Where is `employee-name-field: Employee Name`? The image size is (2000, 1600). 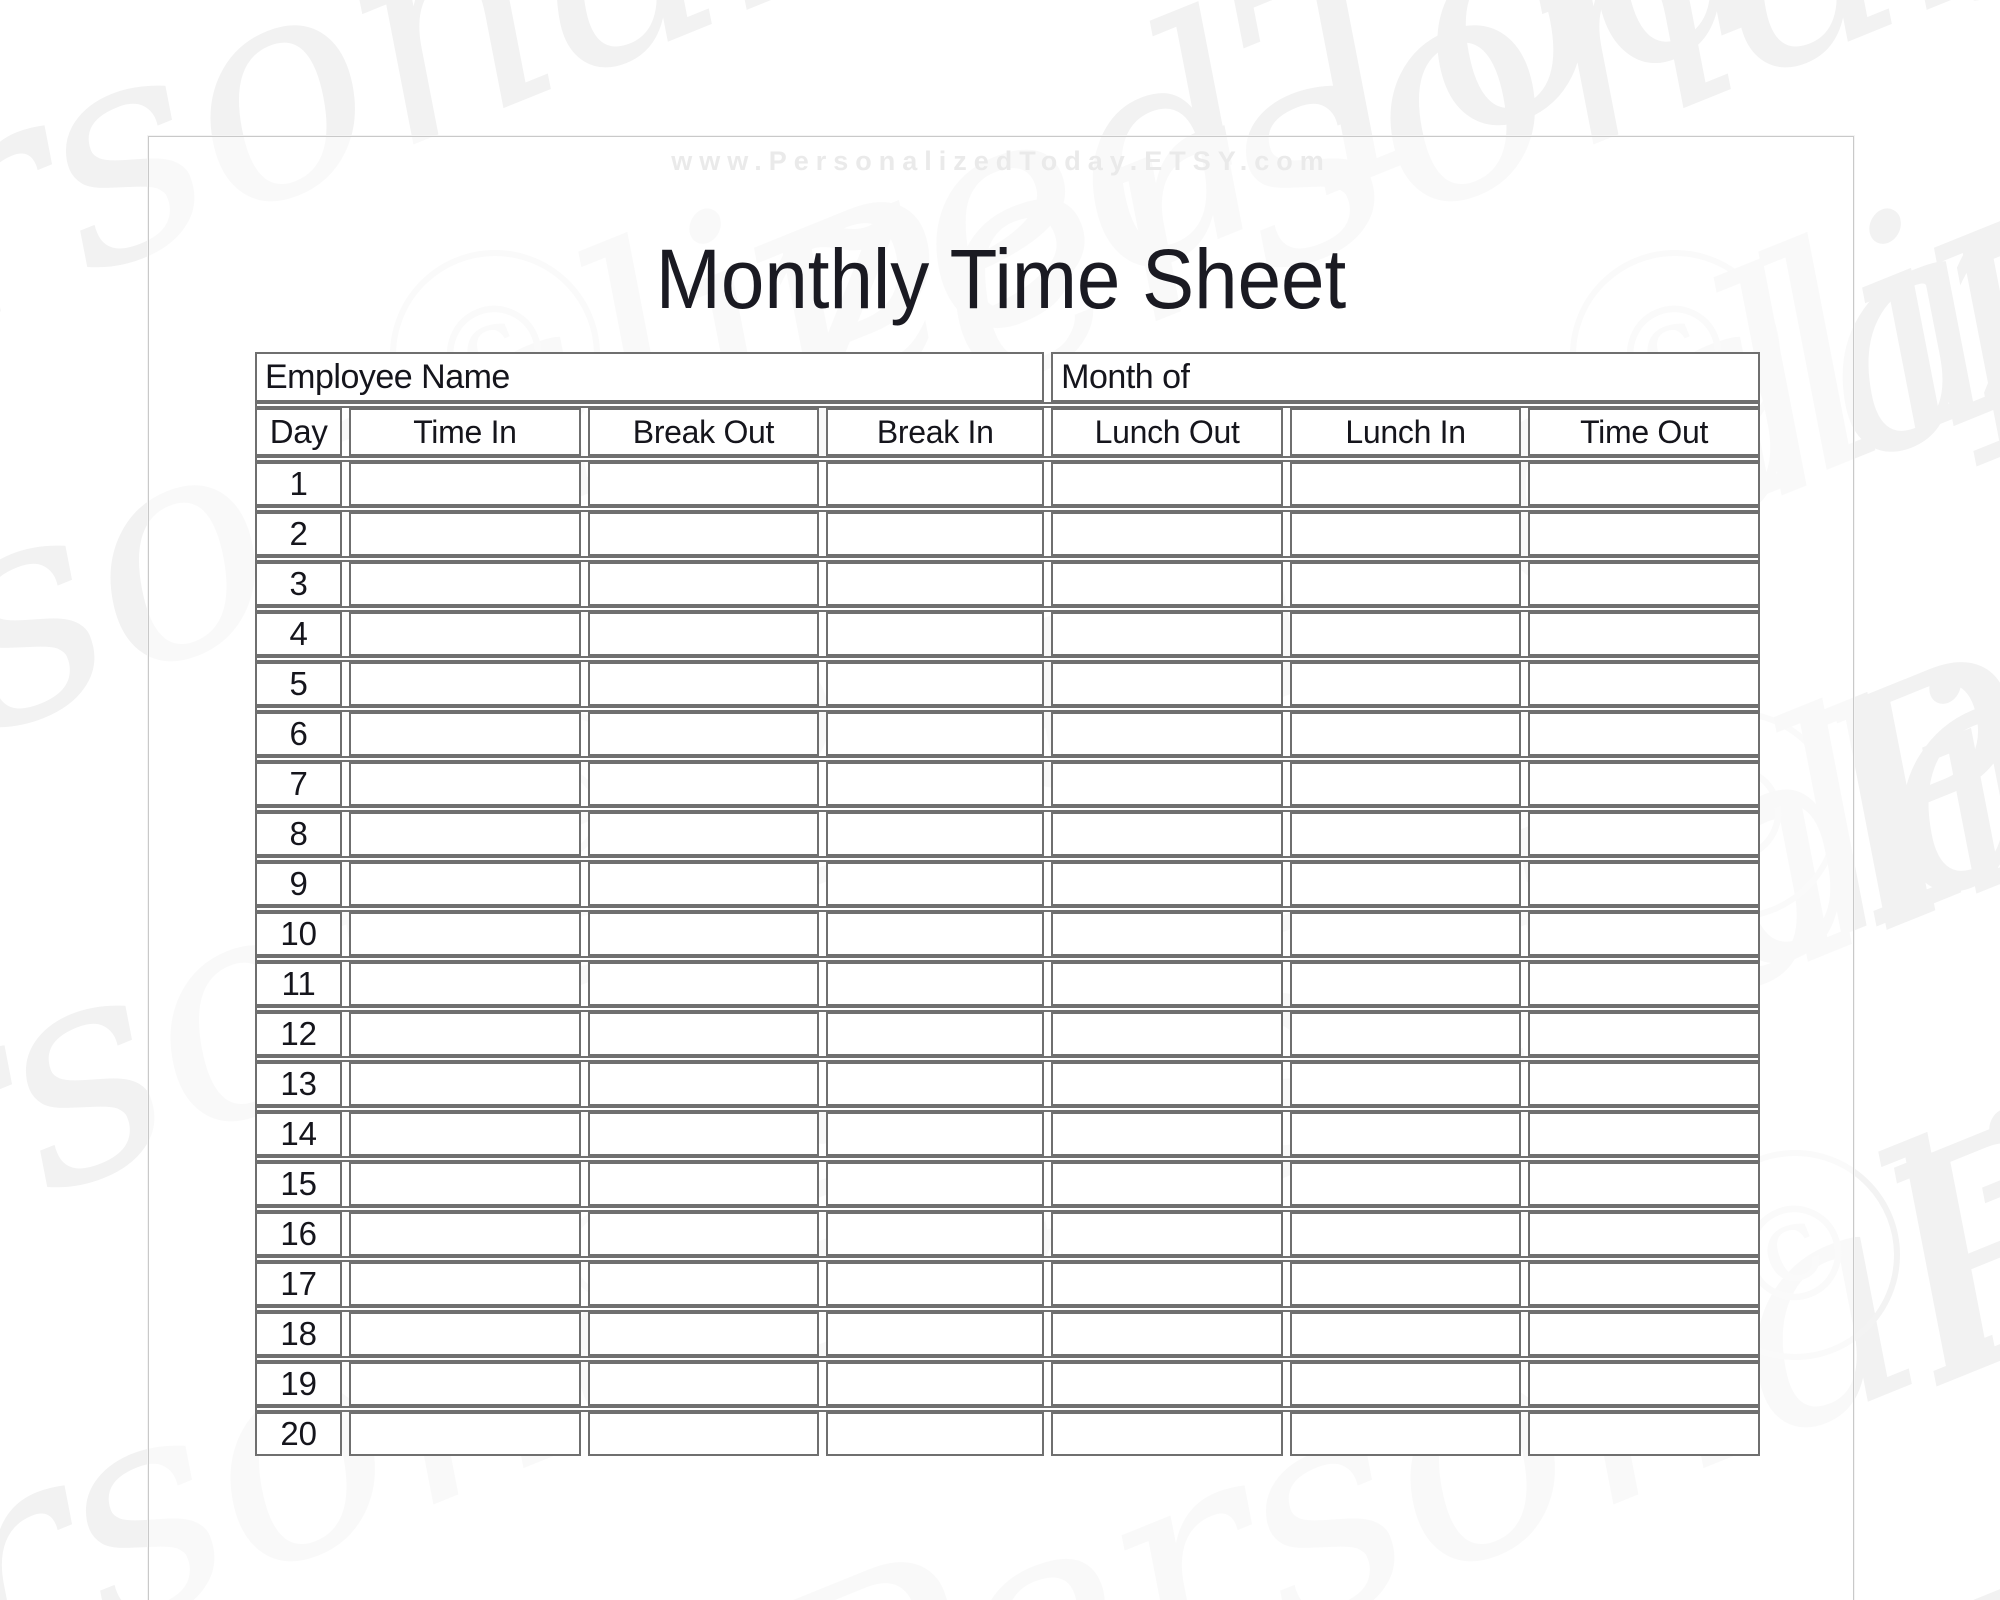 employee-name-field: Employee Name is located at coordinates (650, 377).